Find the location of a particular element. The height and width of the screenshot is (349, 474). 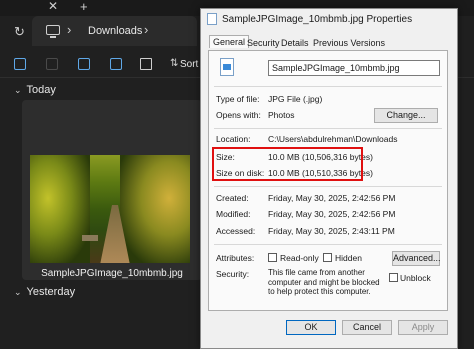

modified-label: Modified: is located at coordinates (233, 214).